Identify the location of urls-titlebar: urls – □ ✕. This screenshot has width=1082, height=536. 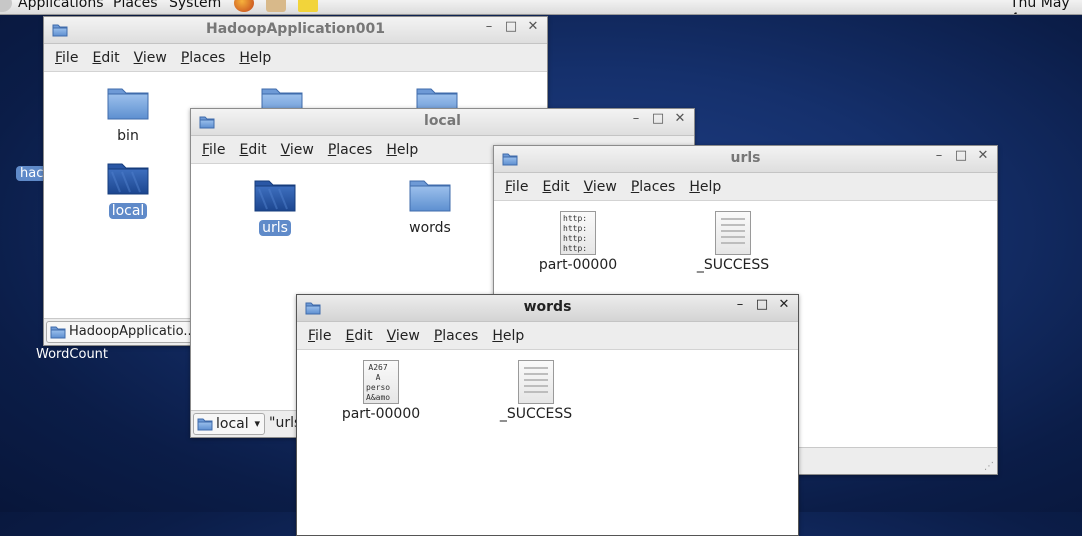
(745, 159).